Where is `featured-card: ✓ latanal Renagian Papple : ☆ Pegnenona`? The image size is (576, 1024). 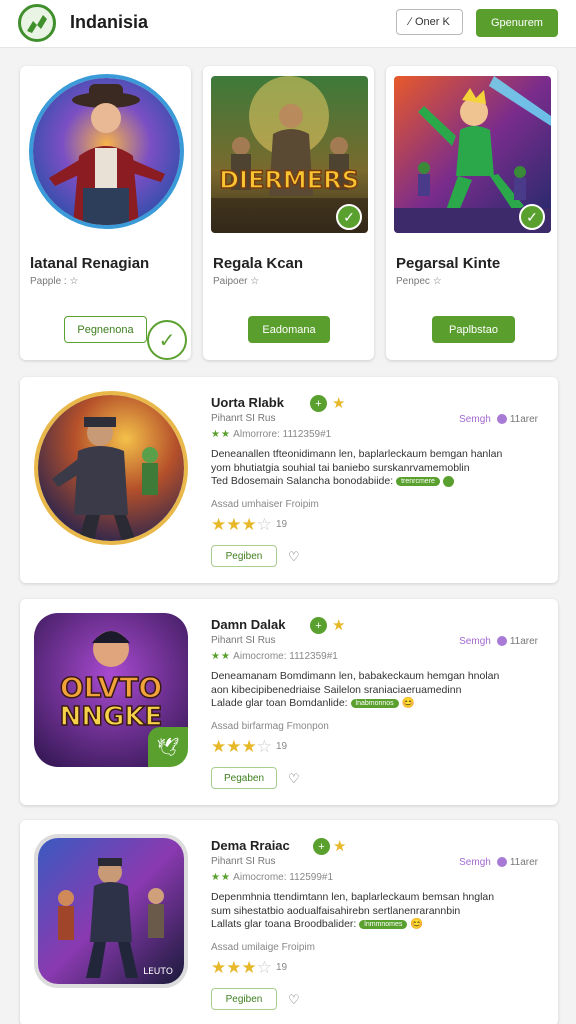
featured-card: ✓ latanal Renagian Papple : ☆ Pegnenona is located at coordinates (105, 213).